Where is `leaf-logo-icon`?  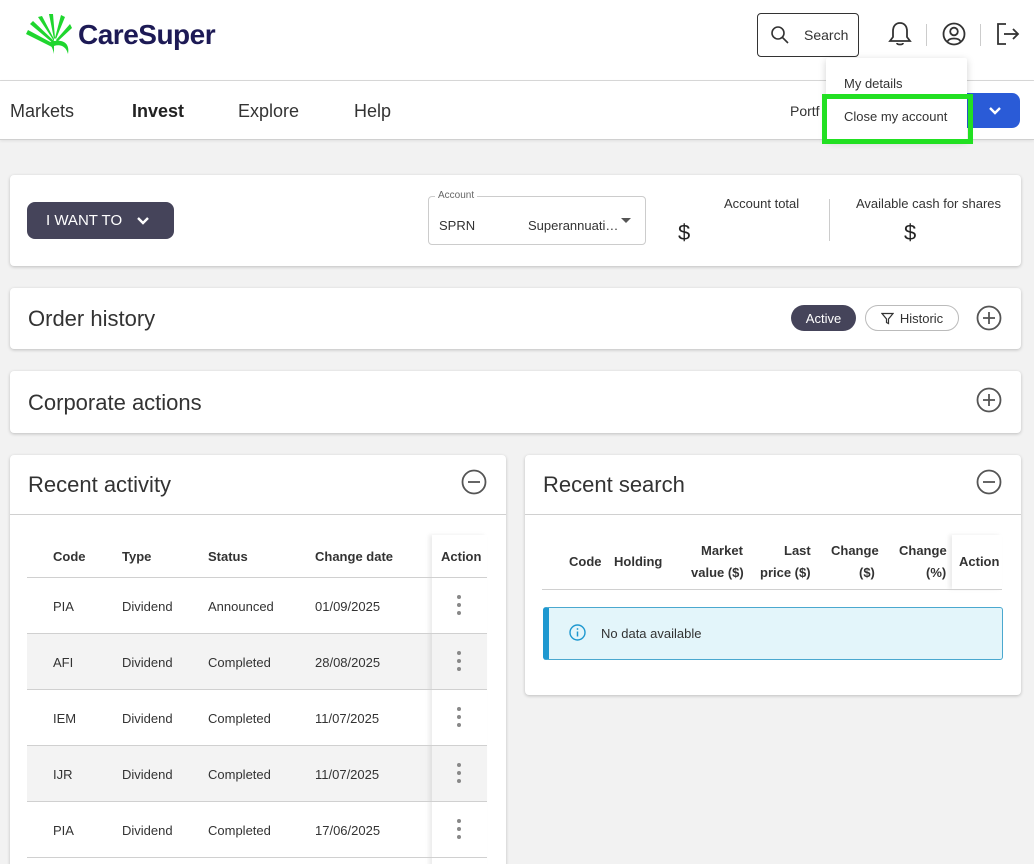 leaf-logo-icon is located at coordinates (49, 34).